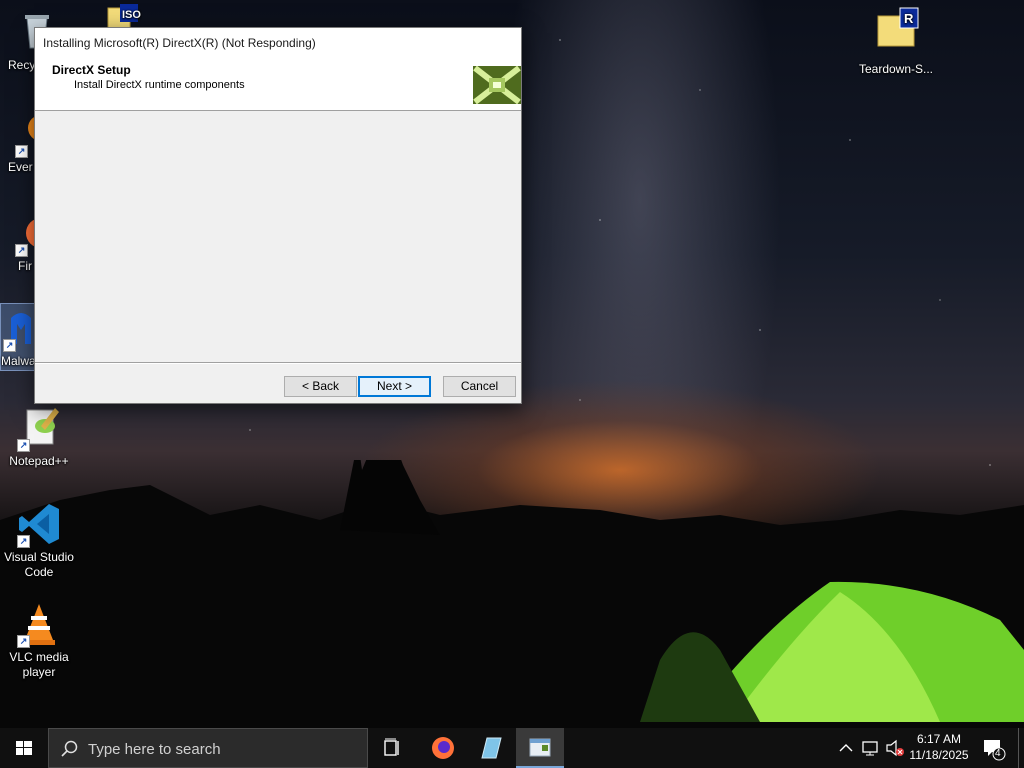 The width and height of the screenshot is (1024, 768). Describe the element at coordinates (278, 363) in the screenshot. I see `dialog-divider` at that location.